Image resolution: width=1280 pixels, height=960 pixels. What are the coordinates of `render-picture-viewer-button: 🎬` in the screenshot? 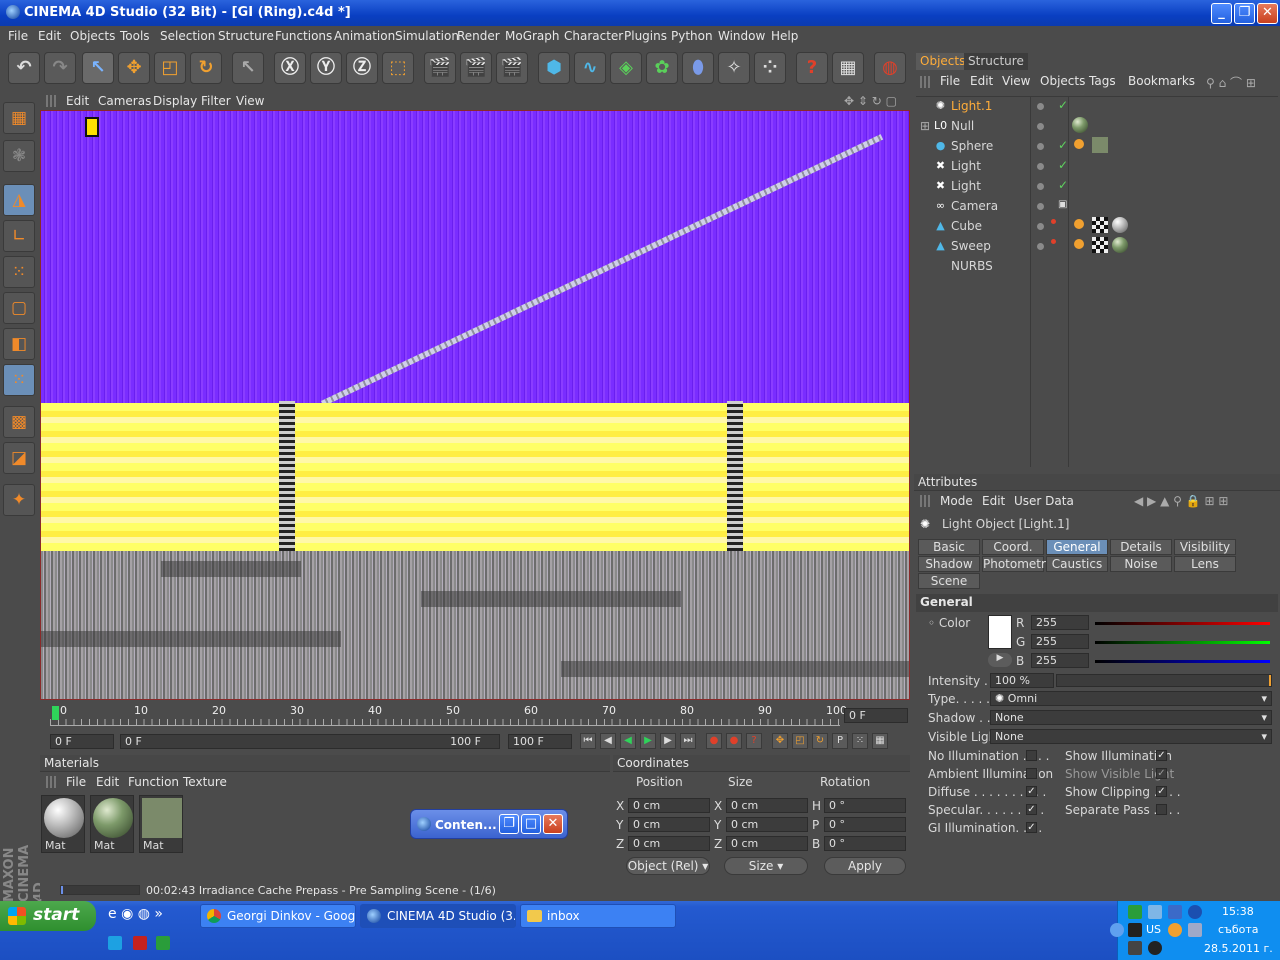 It's located at (476, 68).